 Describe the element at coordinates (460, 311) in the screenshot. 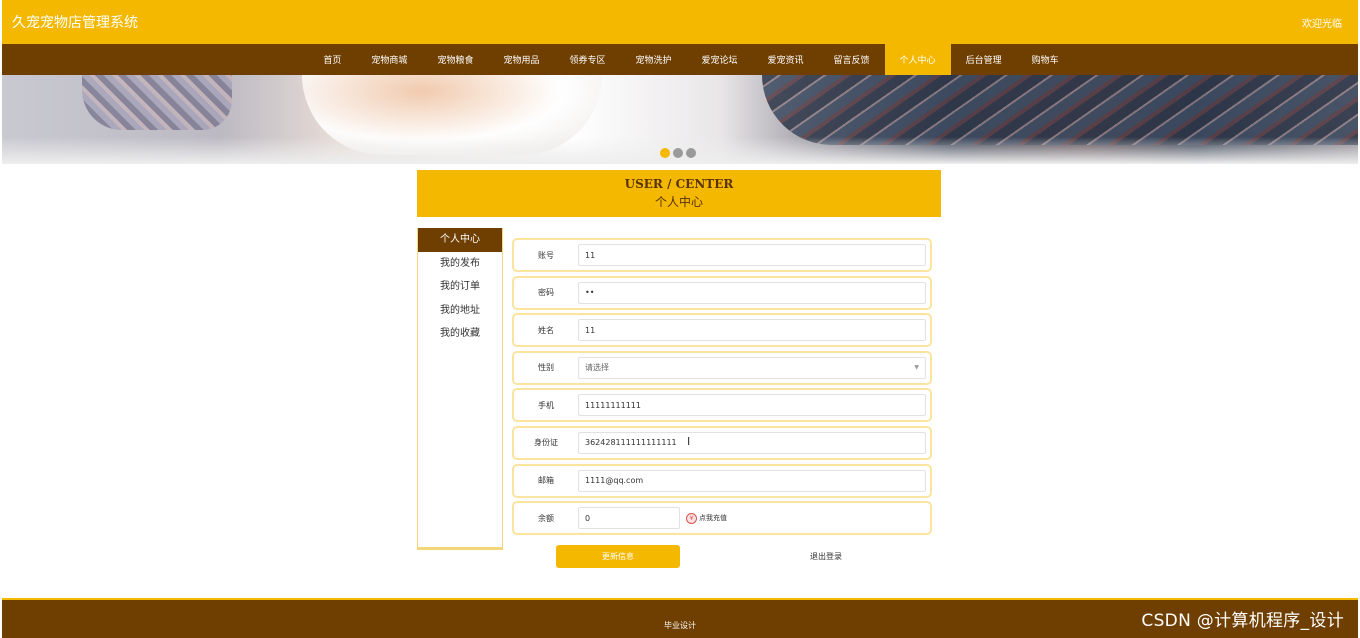

I see `side-item-my-addresses: 我的地址` at that location.